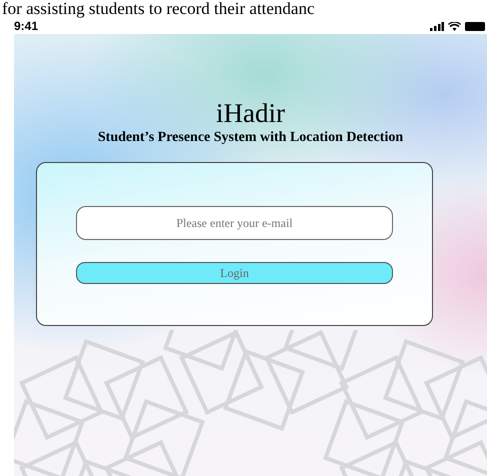 The height and width of the screenshot is (476, 487). I want to click on signal-icon, so click(437, 26).